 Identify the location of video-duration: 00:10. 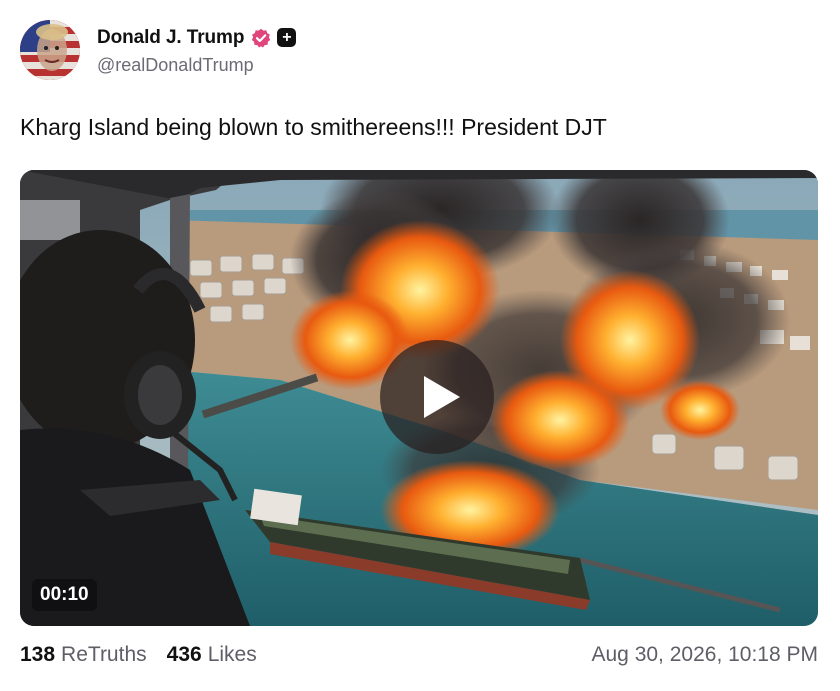
(64, 595).